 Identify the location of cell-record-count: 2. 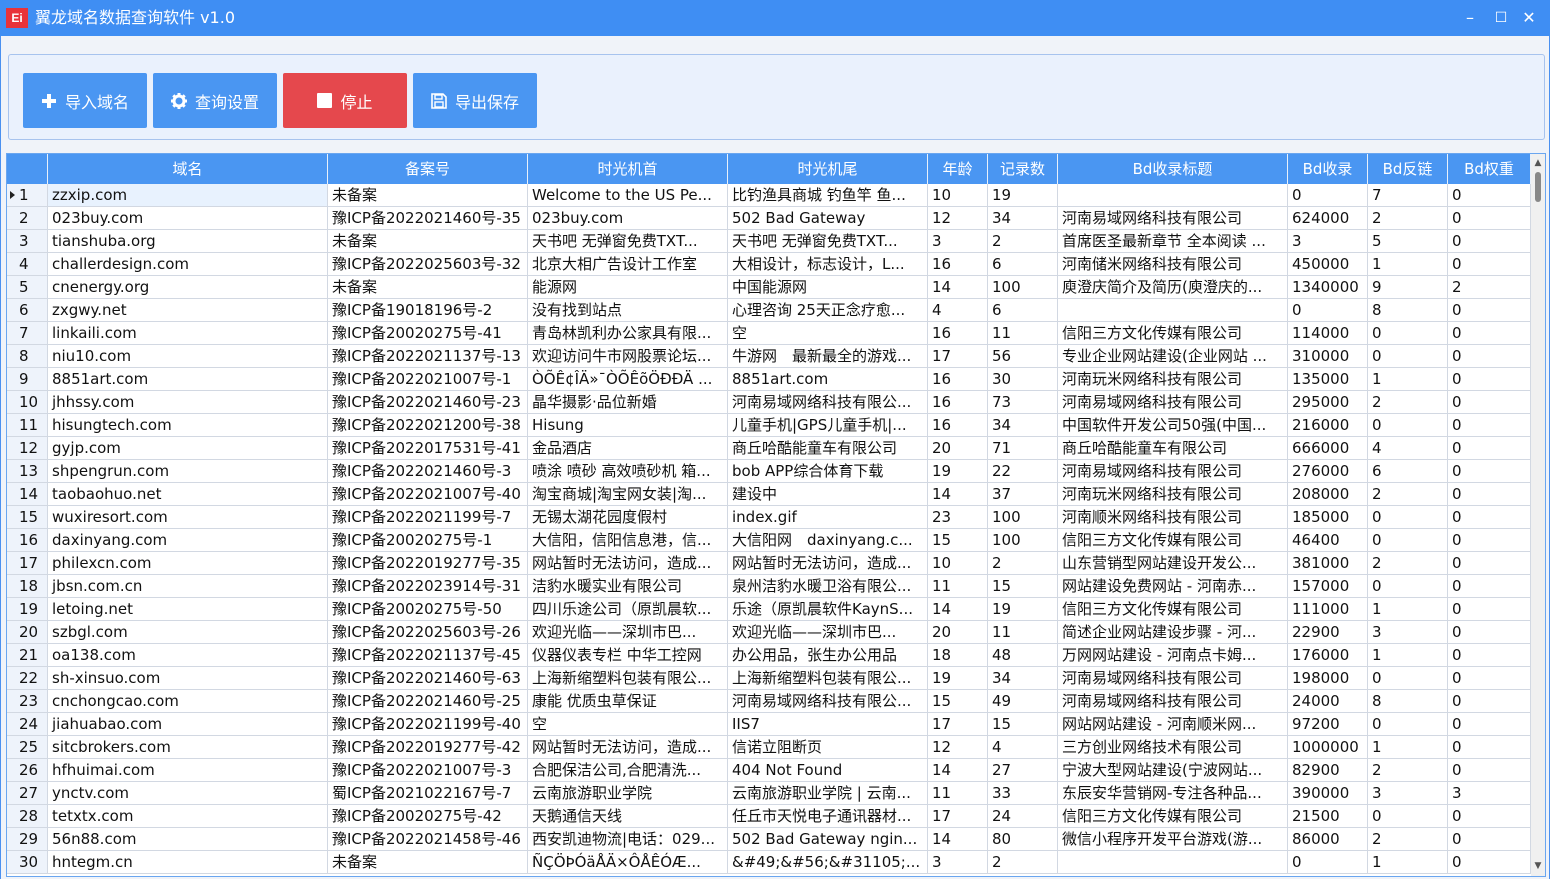
(1023, 862).